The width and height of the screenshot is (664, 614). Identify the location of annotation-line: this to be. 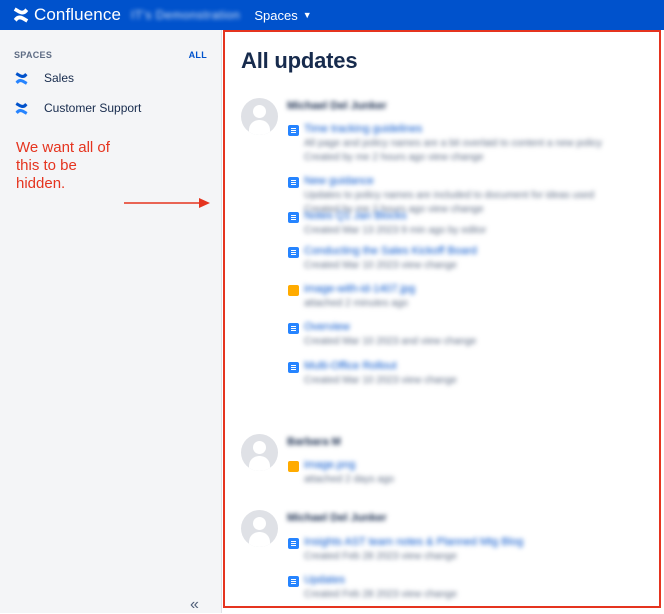
(46, 165).